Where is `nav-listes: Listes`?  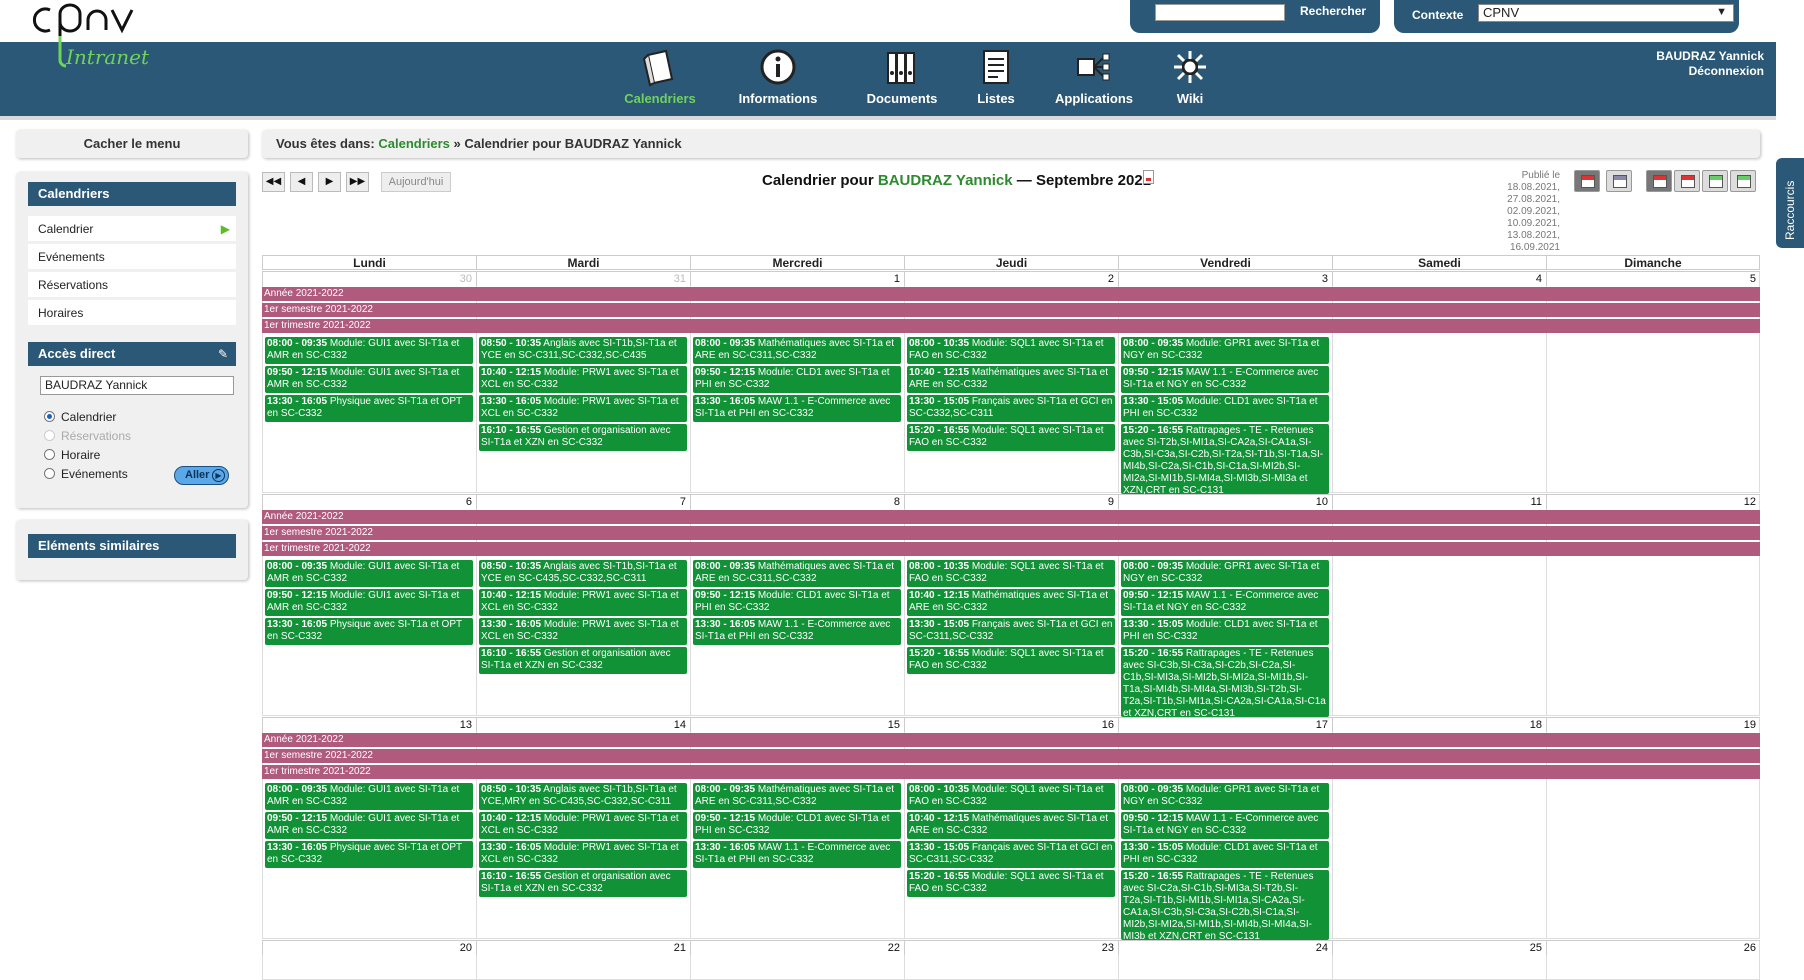 nav-listes: Listes is located at coordinates (996, 79).